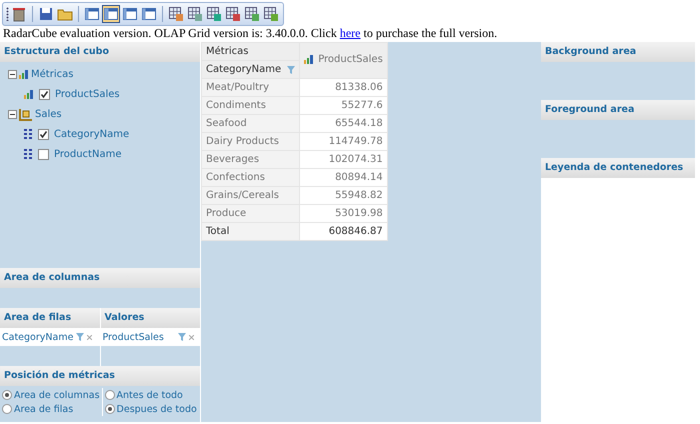  Describe the element at coordinates (57, 395) in the screenshot. I see `radio-label: Area de columnas` at that location.